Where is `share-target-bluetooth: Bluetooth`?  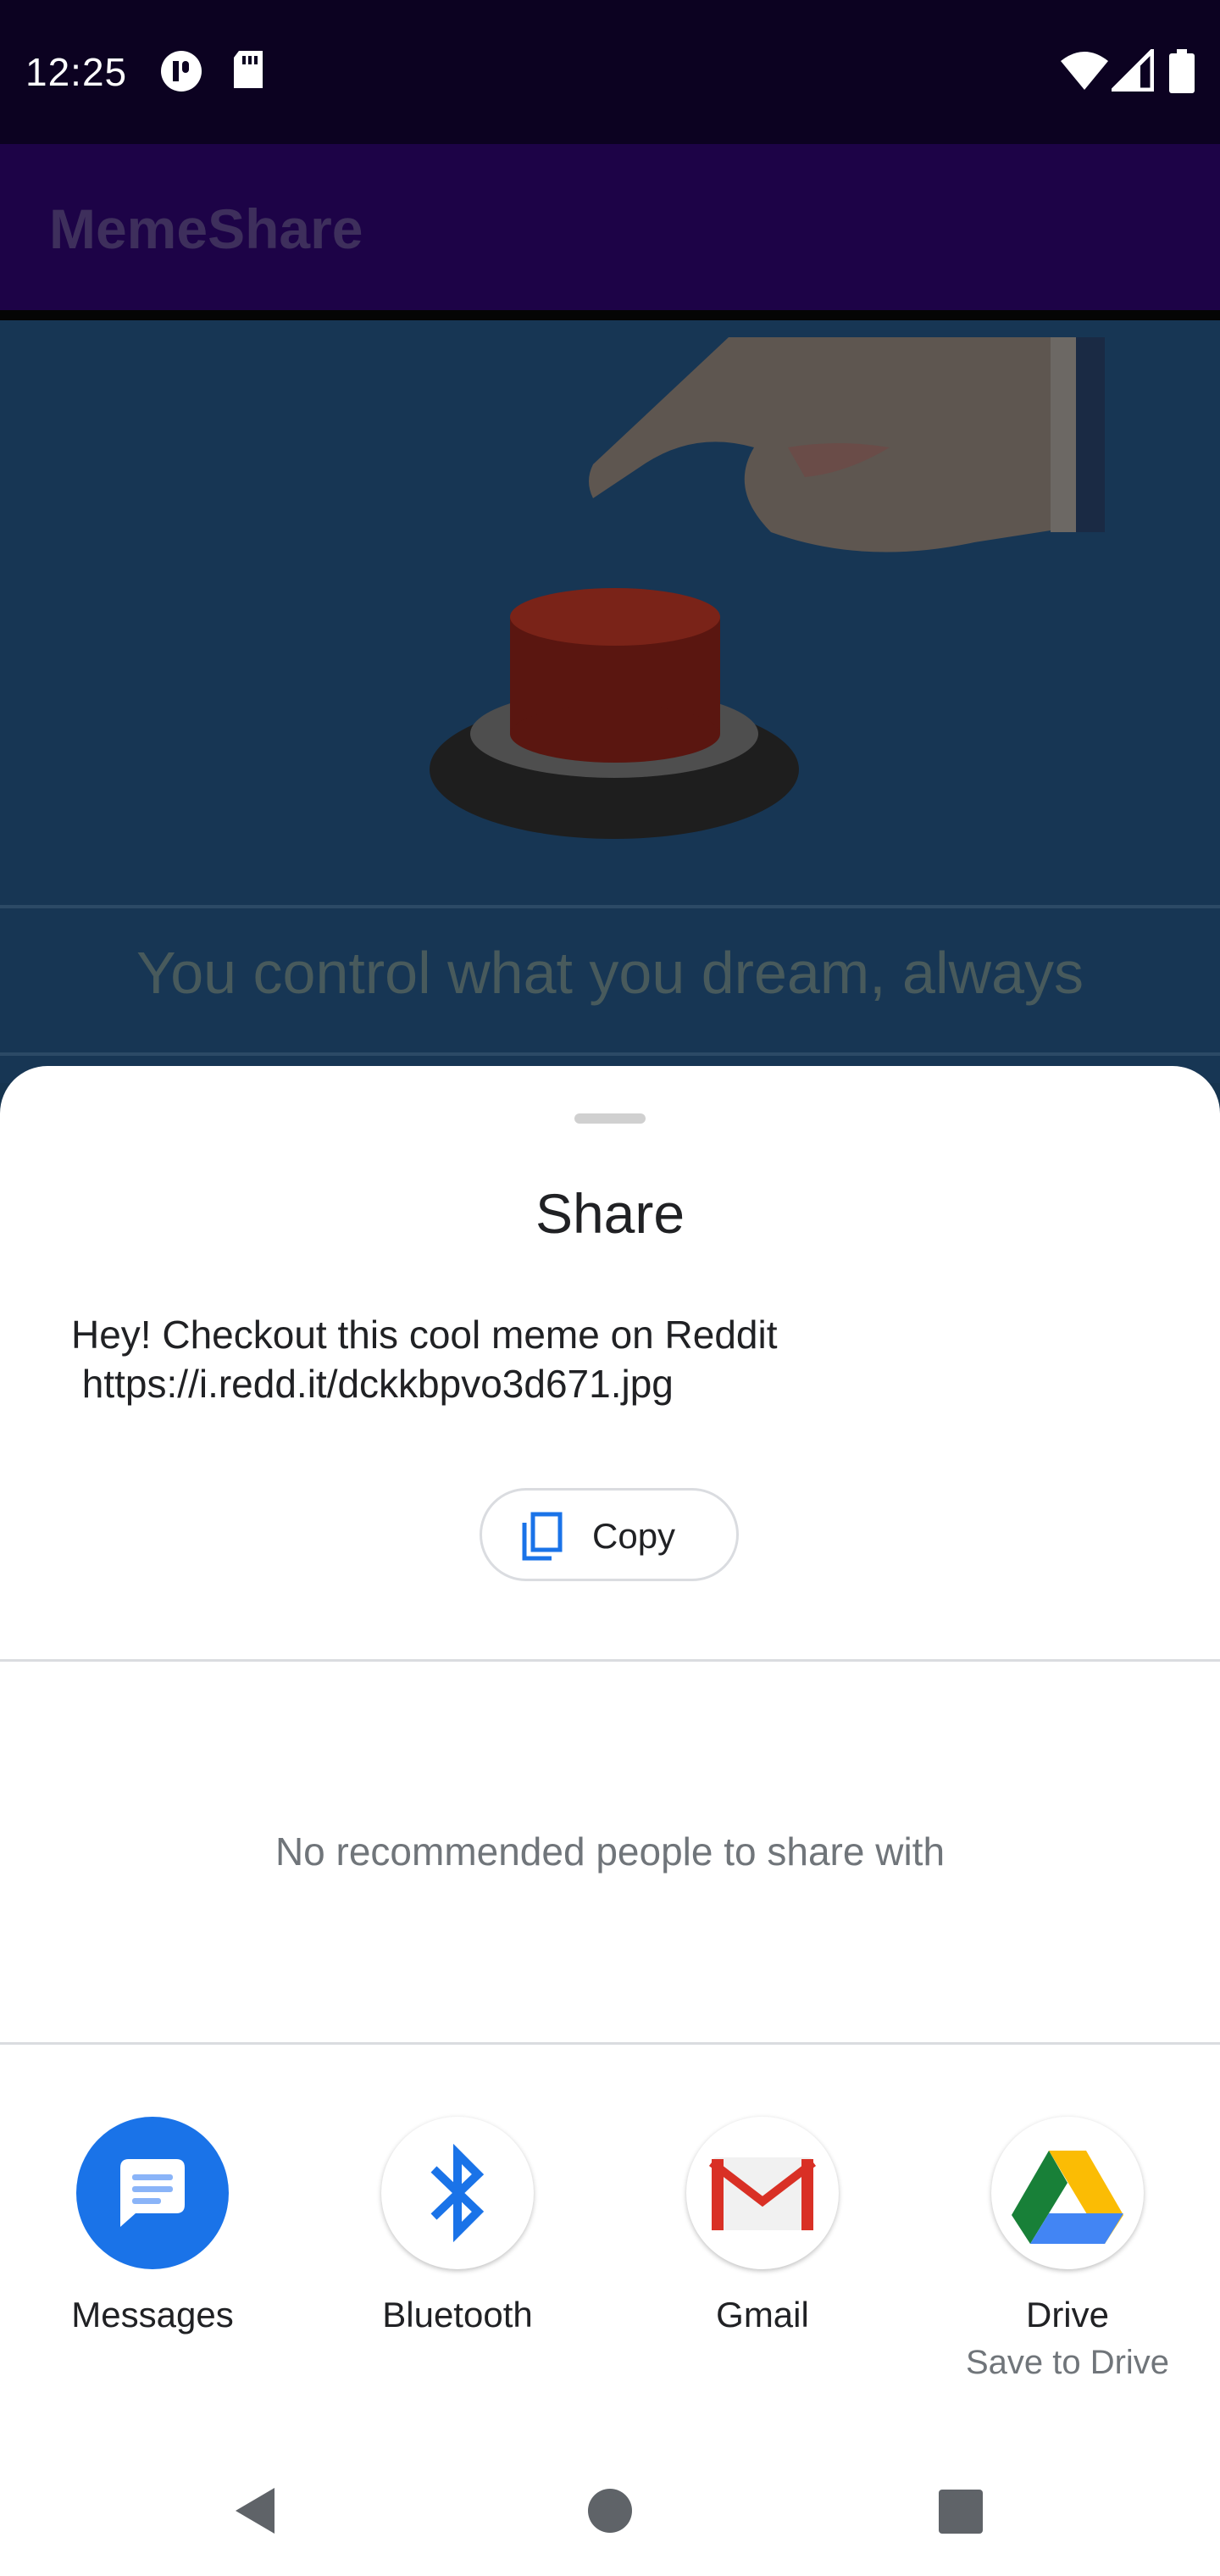
share-target-bluetooth: Bluetooth is located at coordinates (457, 2252).